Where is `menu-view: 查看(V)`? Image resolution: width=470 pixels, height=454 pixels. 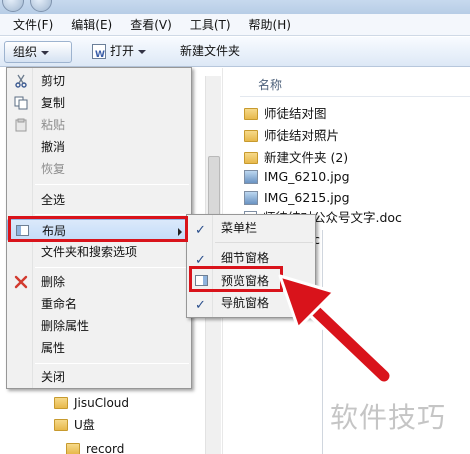
menu-view: 查看(V) is located at coordinates (151, 25).